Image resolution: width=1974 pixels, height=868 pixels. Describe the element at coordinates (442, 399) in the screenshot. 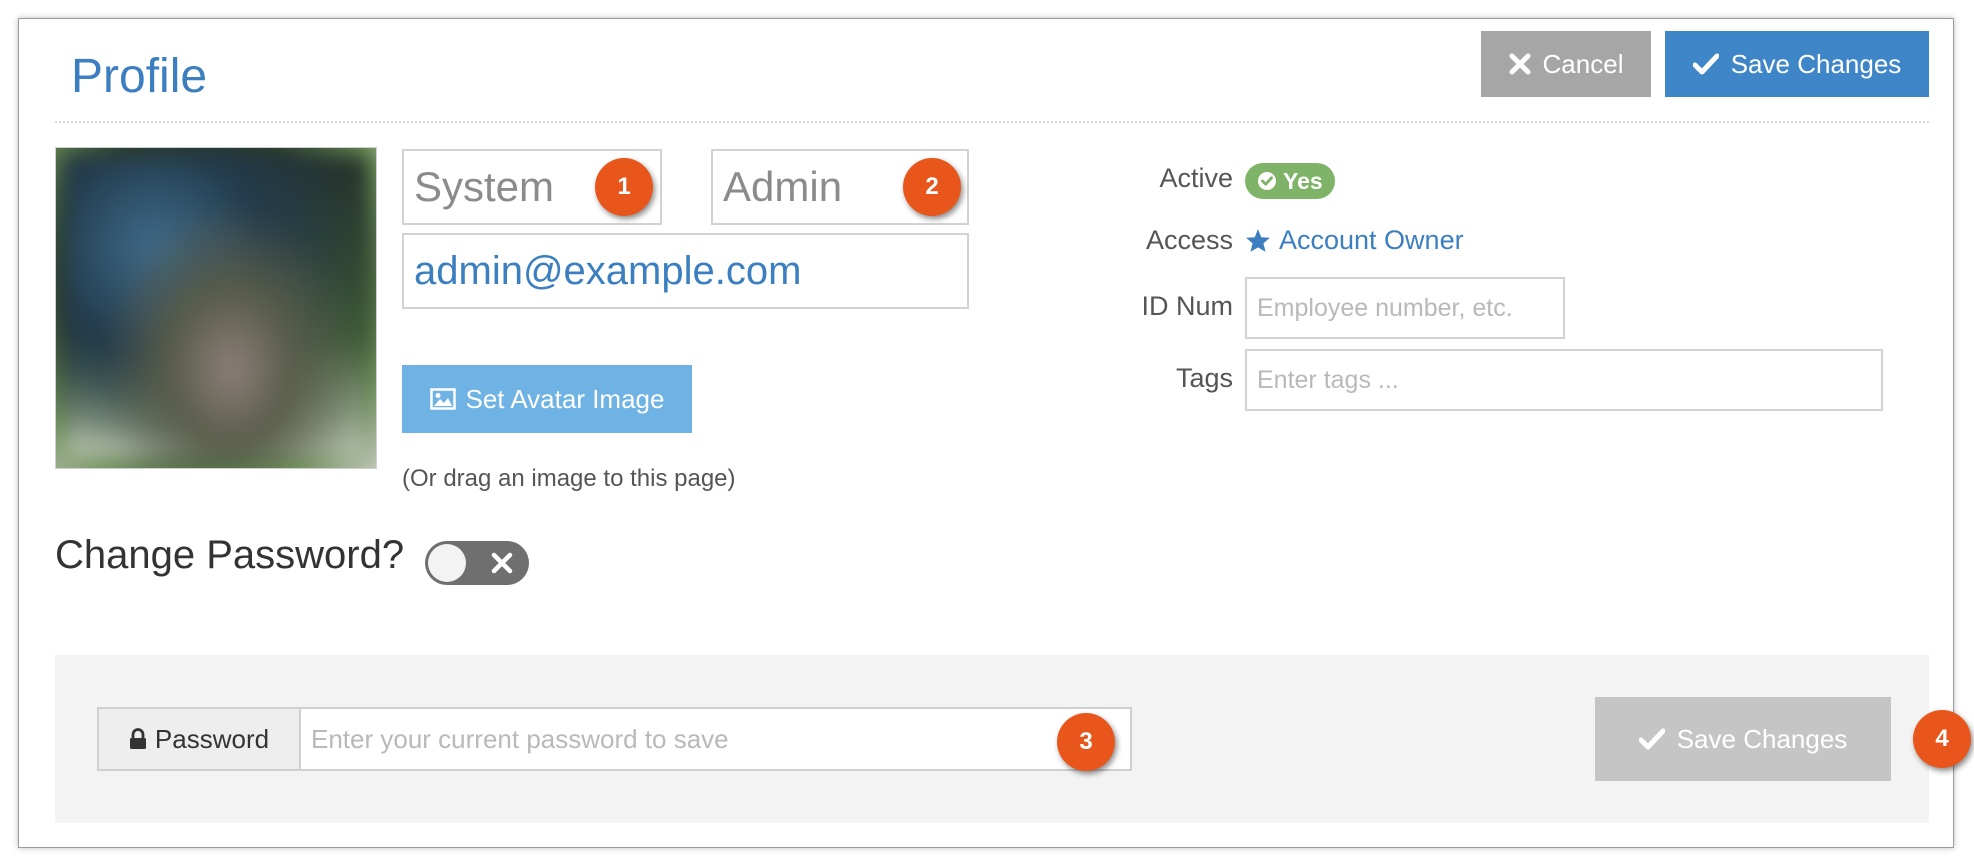

I see `image-icon` at that location.